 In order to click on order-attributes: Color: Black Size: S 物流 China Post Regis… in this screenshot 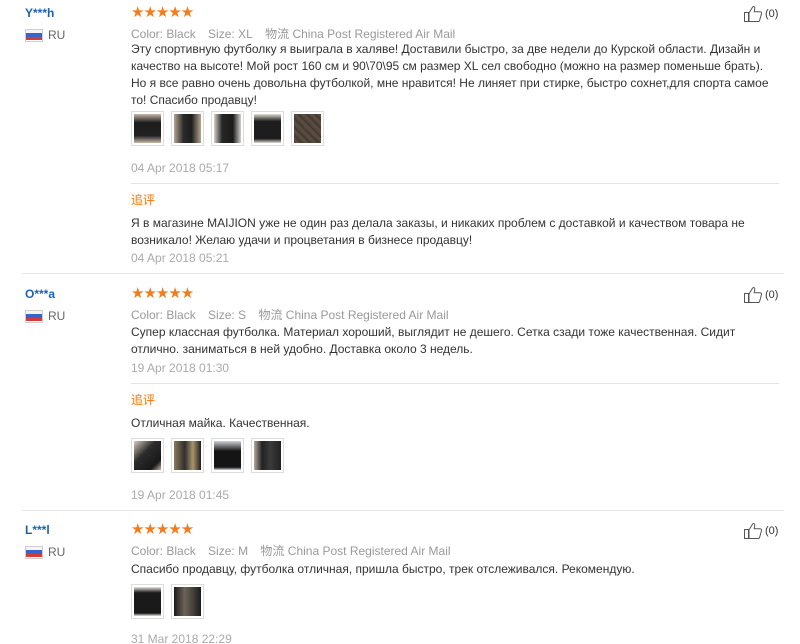, I will do `click(446, 315)`.